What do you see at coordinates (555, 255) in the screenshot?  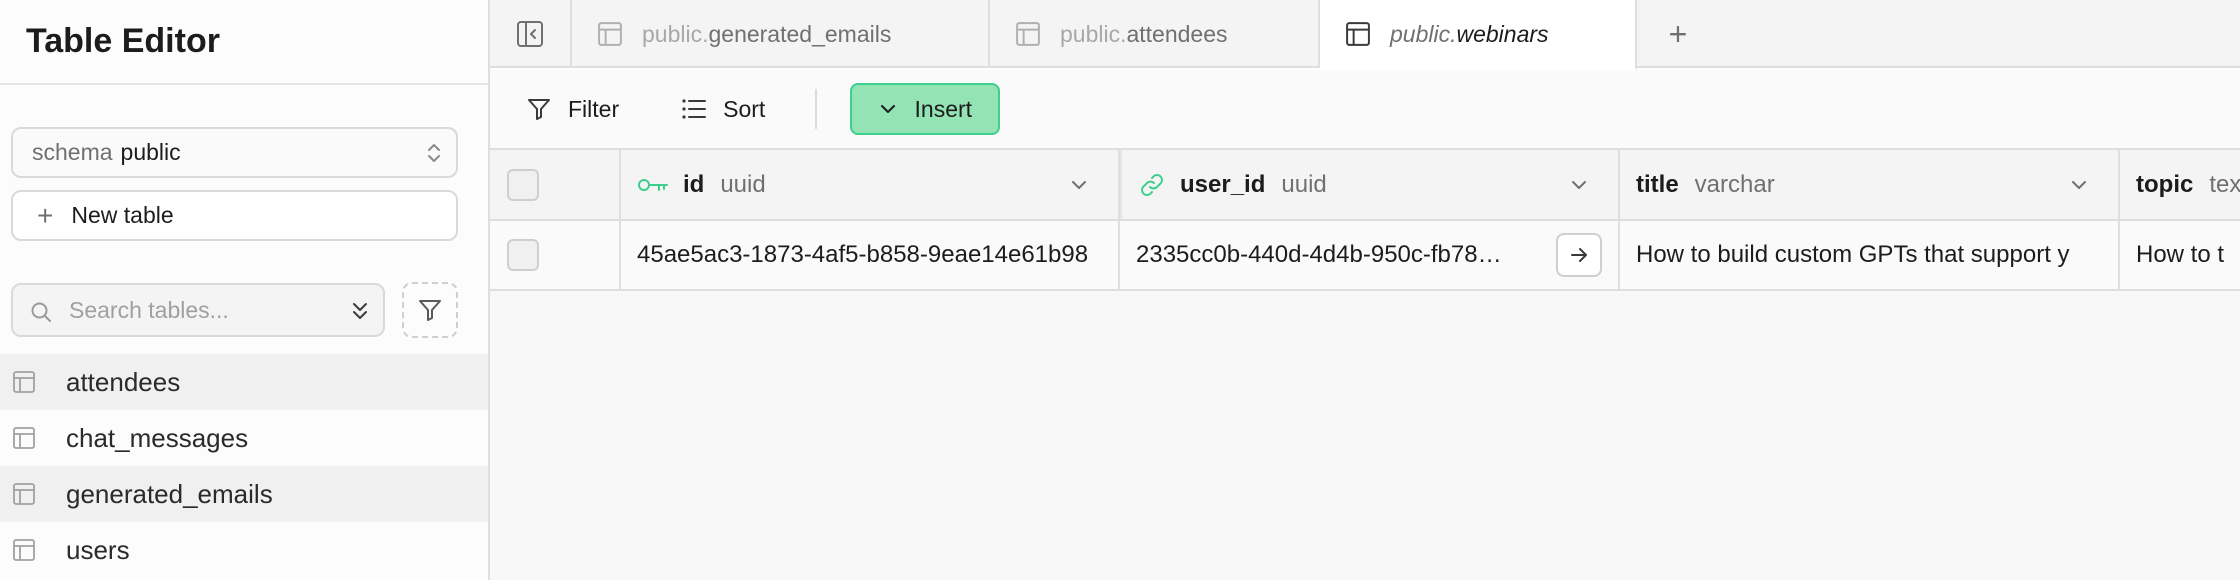 I see `row-select-cell` at bounding box center [555, 255].